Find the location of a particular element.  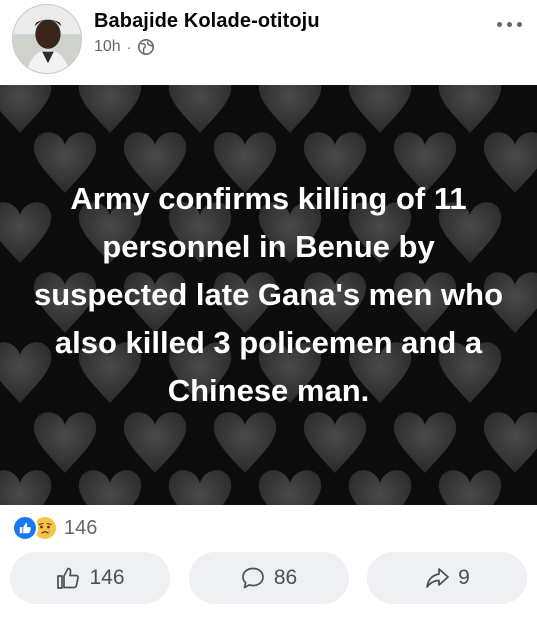

post-text-line: Army confirms killing of 11 is located at coordinates (268, 198).